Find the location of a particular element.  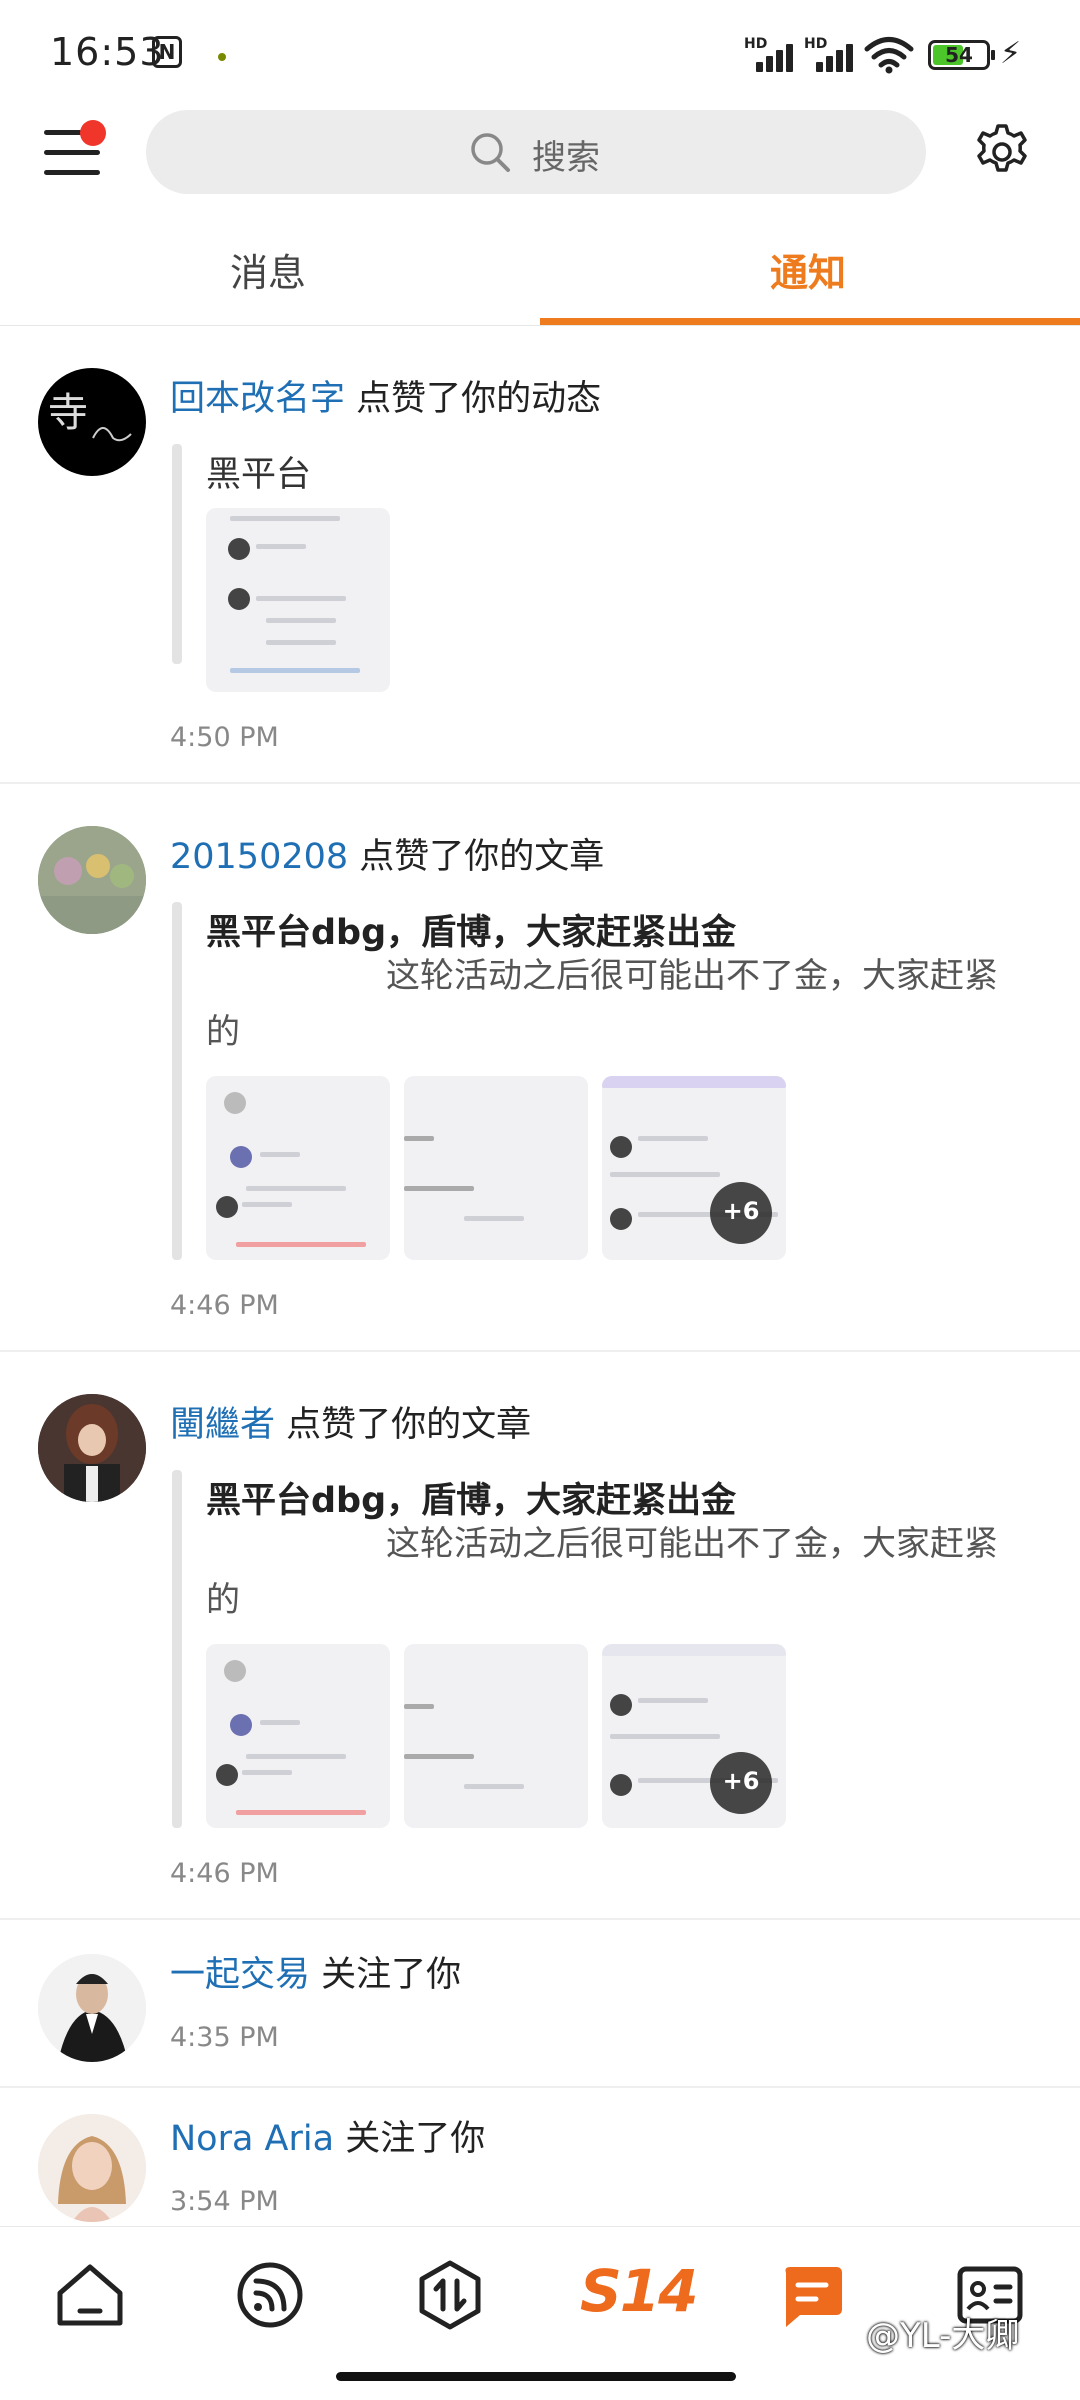

list-item: 一起交易 关注了你 4:35 PM is located at coordinates (540, 2003).